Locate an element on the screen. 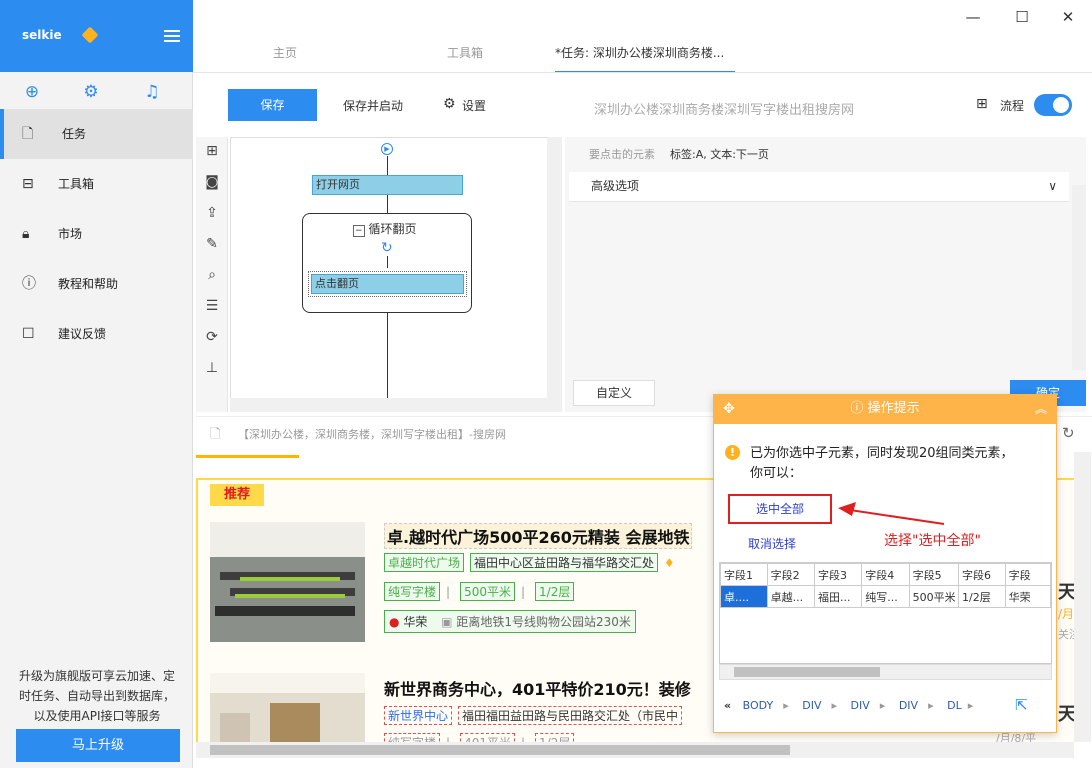  custom-button: 自定义 is located at coordinates (614, 393).